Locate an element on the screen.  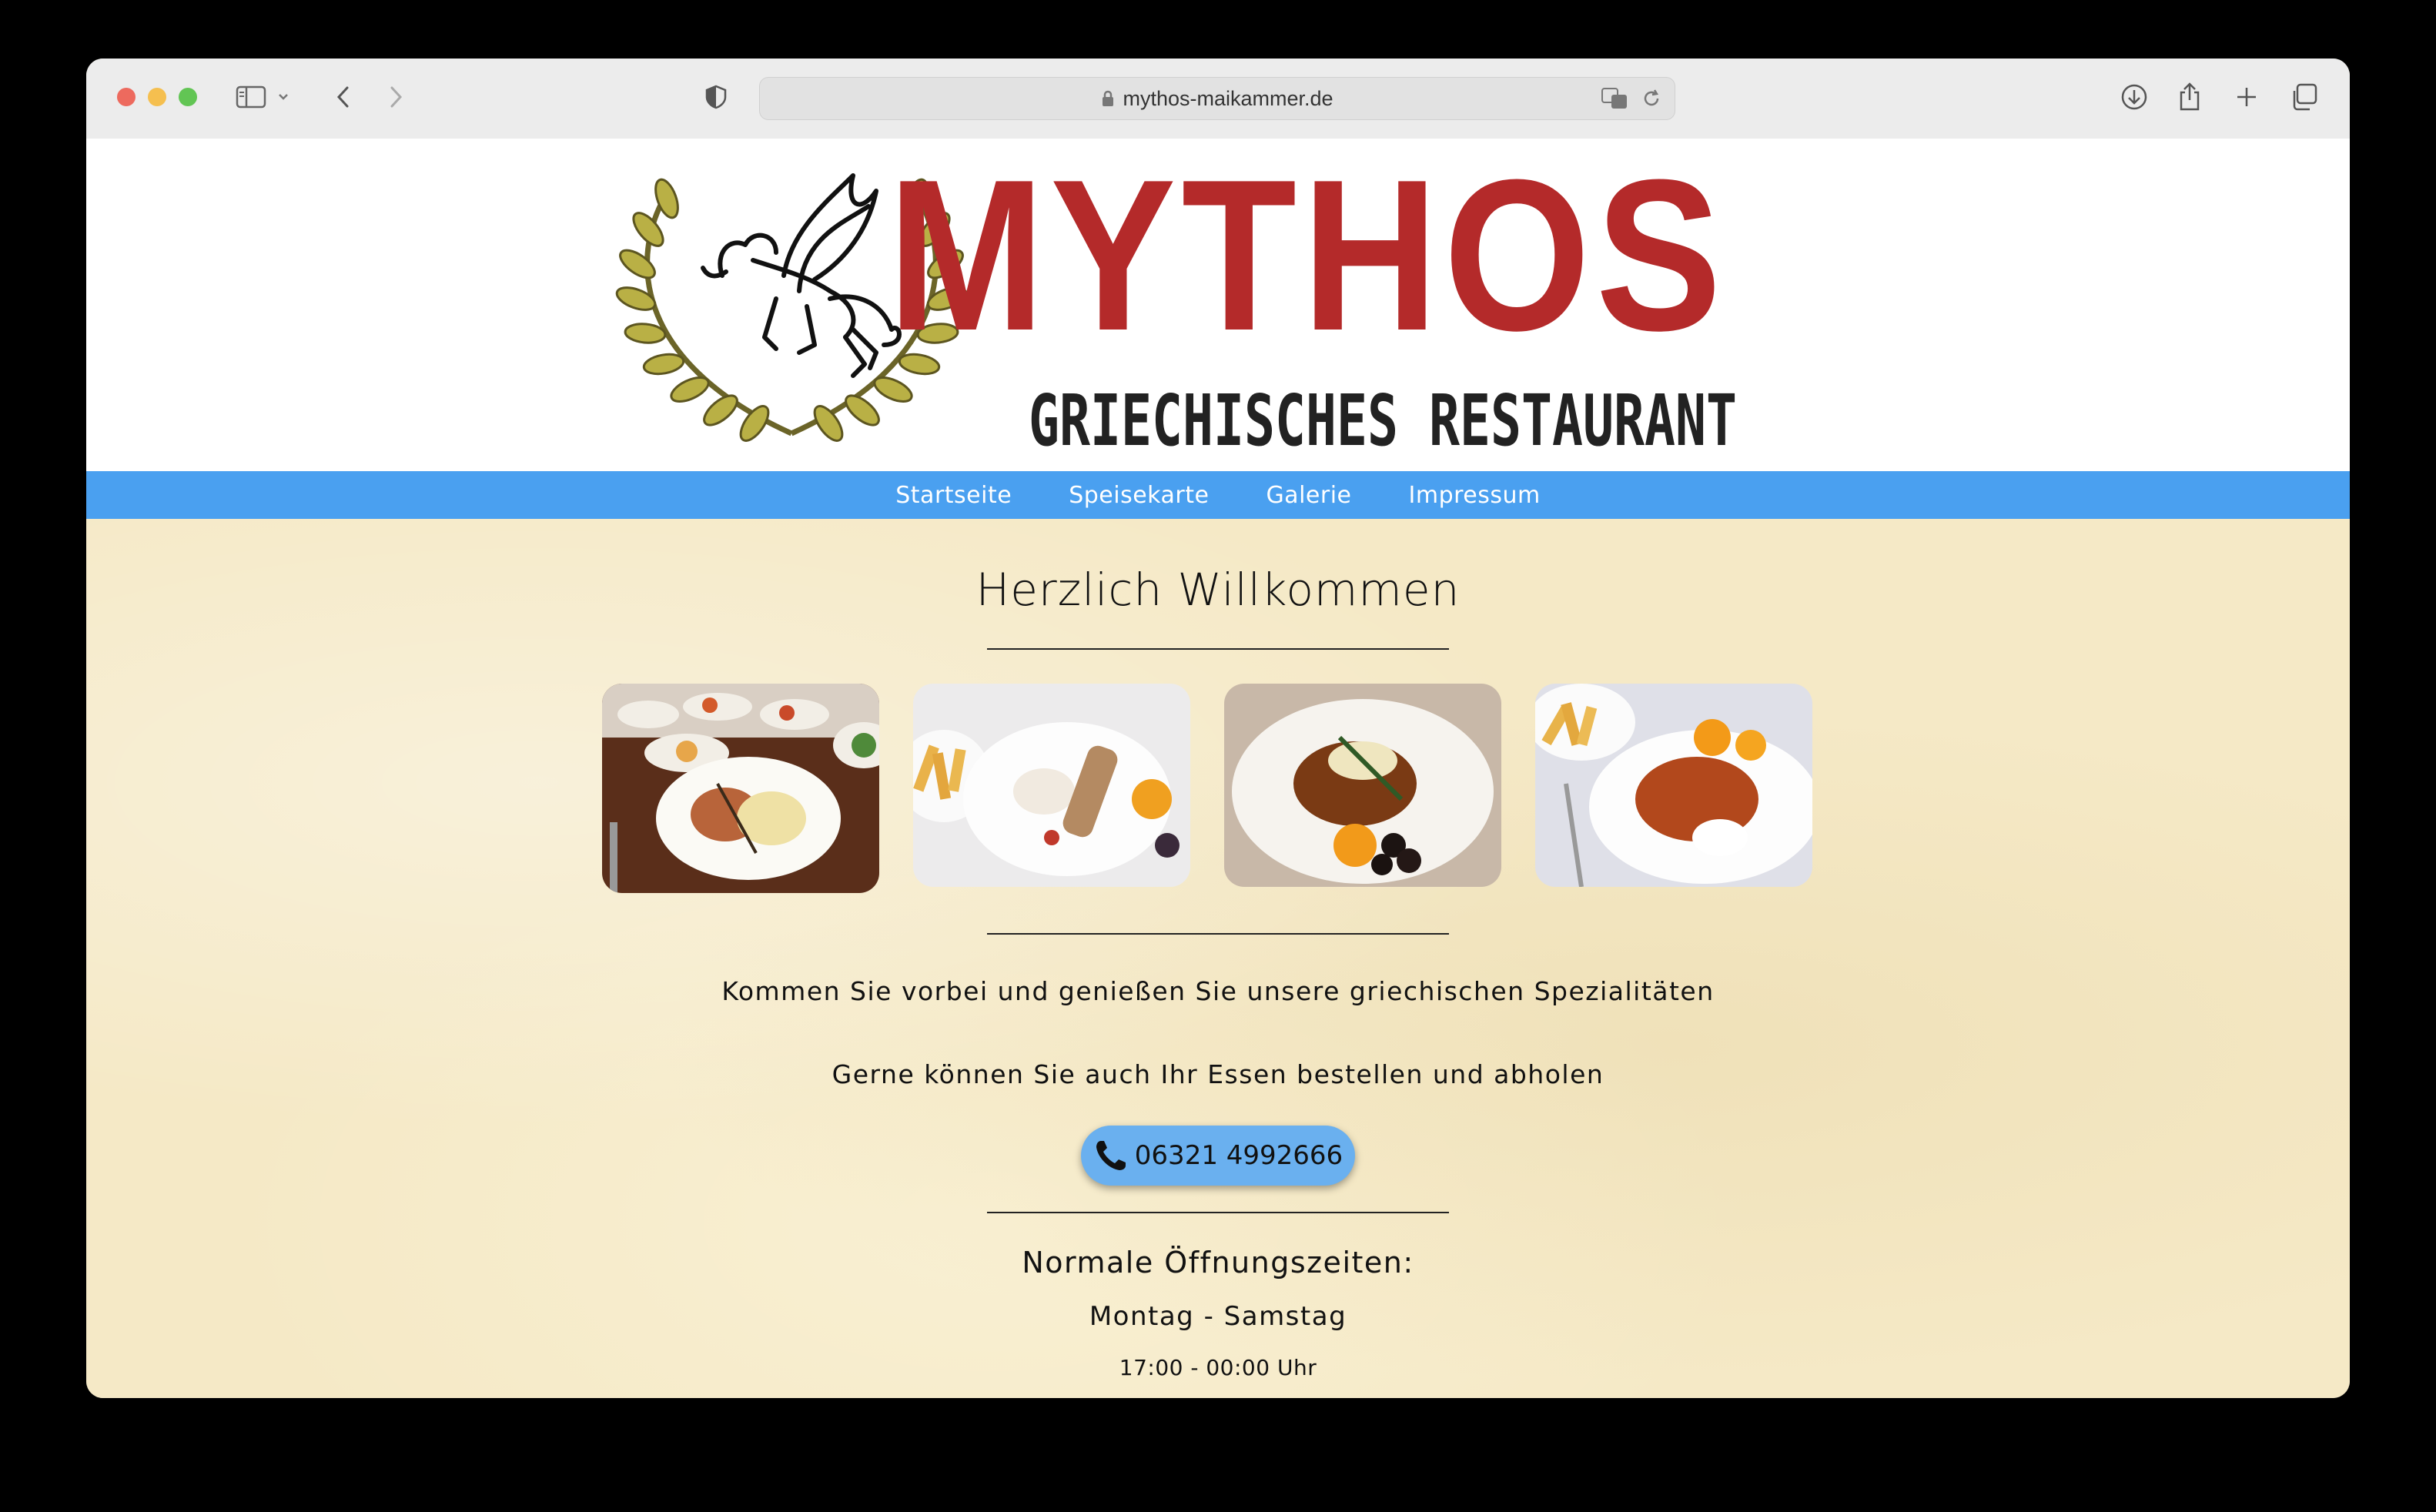
phone-icon is located at coordinates (1111, 1155).